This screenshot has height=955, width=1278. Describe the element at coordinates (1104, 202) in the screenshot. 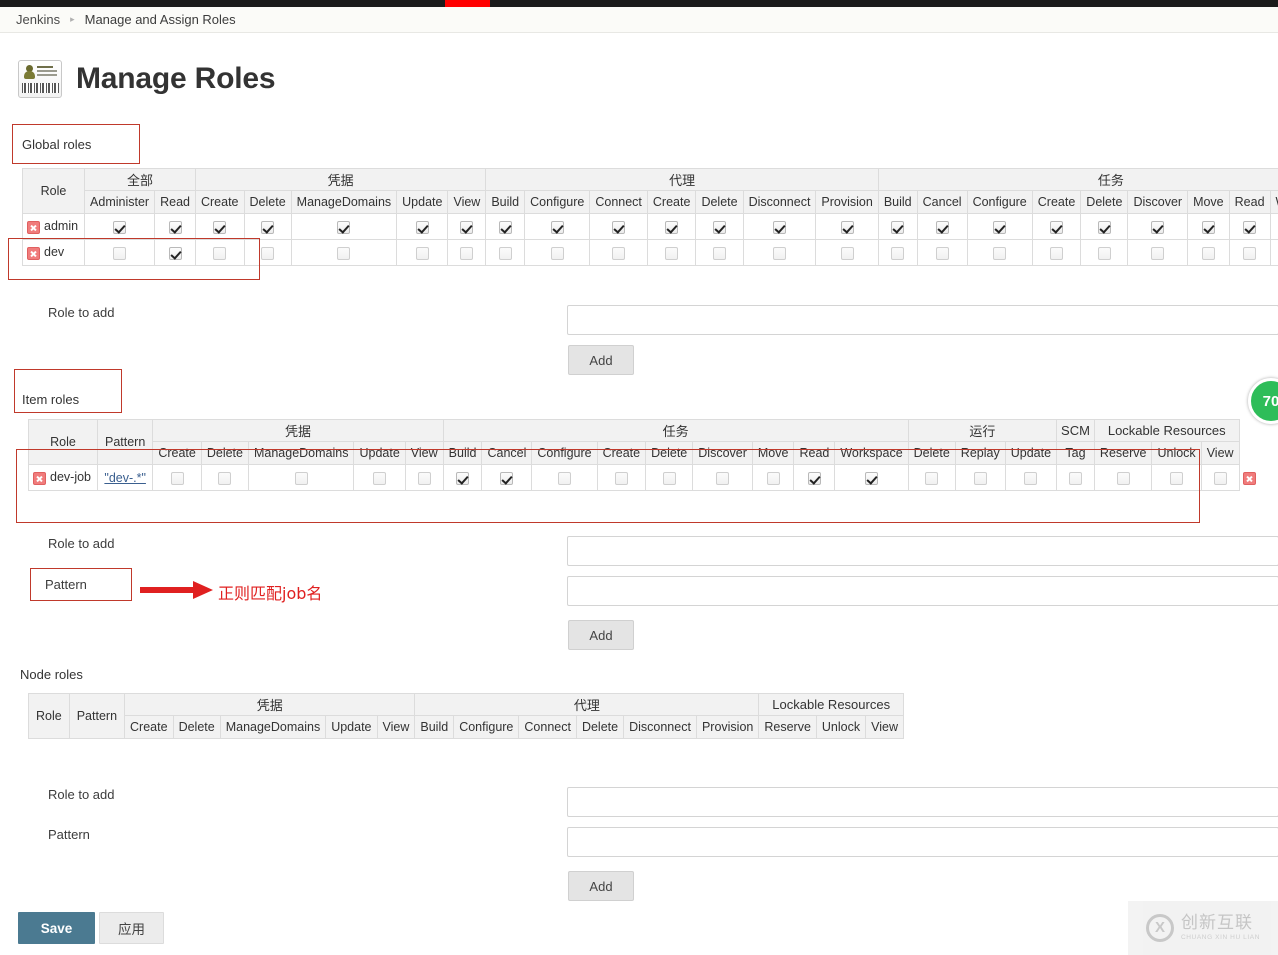

I see `global-col-job-delete: Delete` at that location.